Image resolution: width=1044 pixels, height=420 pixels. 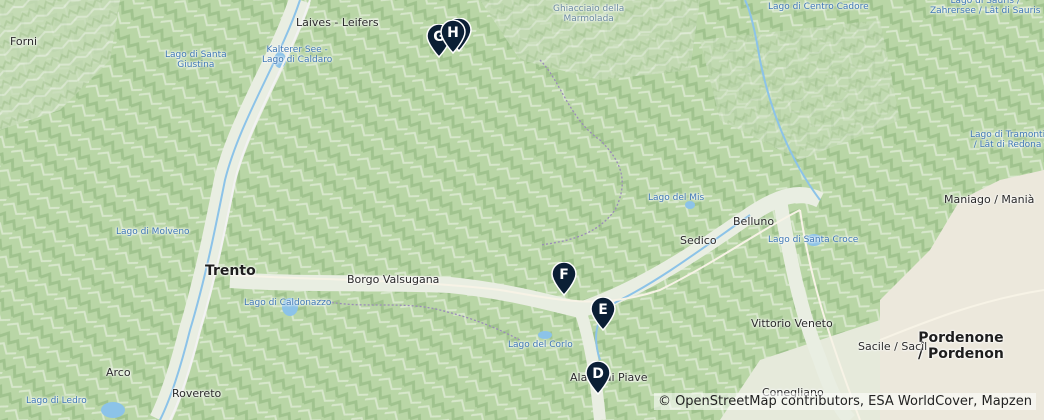 I want to click on map-label-sedico: Sedico, so click(x=698, y=240).